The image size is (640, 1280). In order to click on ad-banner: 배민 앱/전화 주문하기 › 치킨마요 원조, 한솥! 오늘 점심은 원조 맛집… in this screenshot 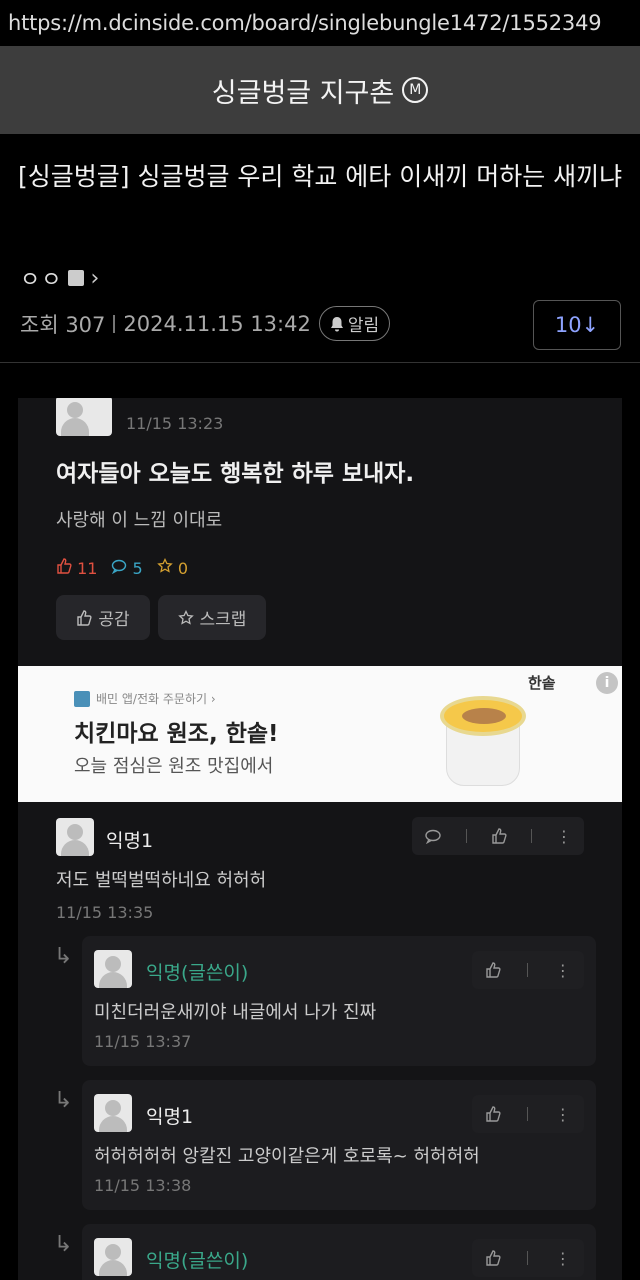, I will do `click(320, 734)`.